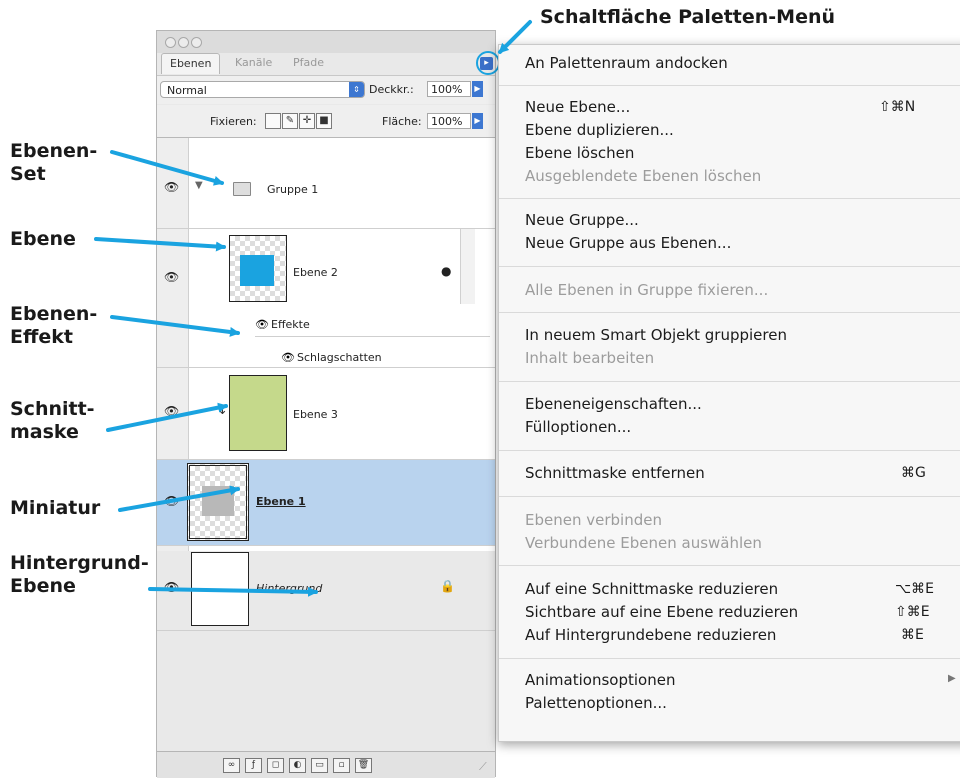 This screenshot has height=778, width=960. What do you see at coordinates (356, 89) in the screenshot?
I see `chevron-updown-icon: ⇕` at bounding box center [356, 89].